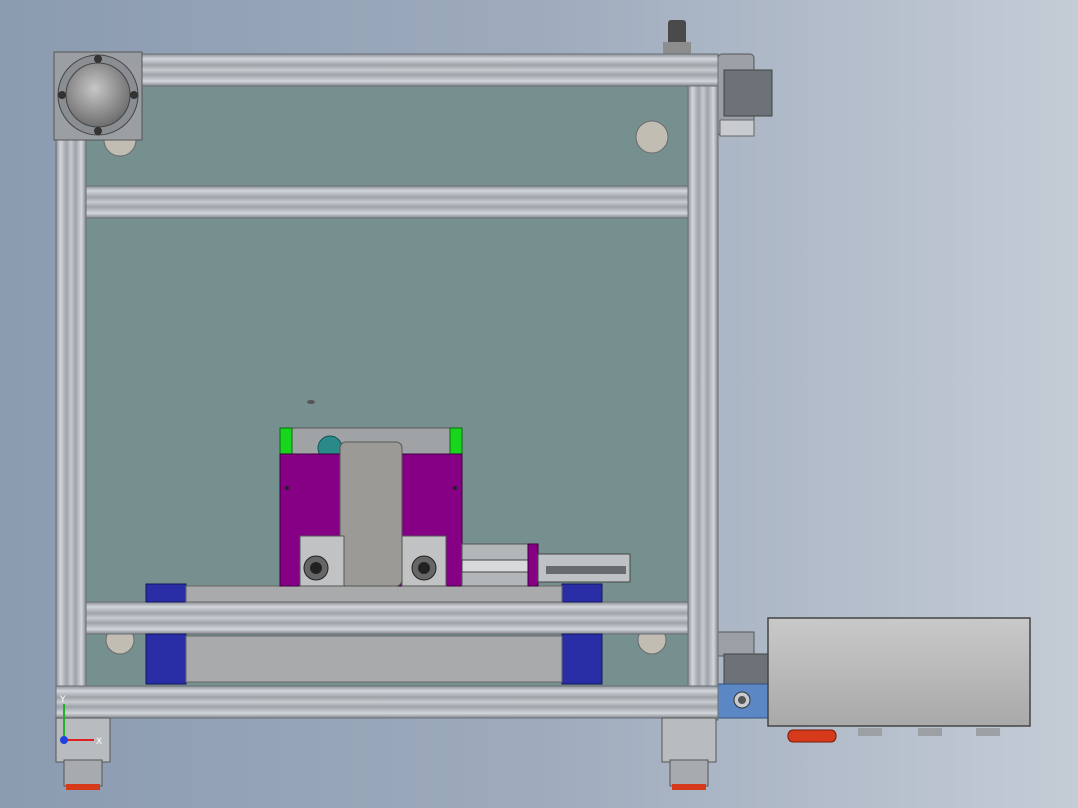  What do you see at coordinates (71, 388) in the screenshot?
I see `frame-left-rail` at bounding box center [71, 388].